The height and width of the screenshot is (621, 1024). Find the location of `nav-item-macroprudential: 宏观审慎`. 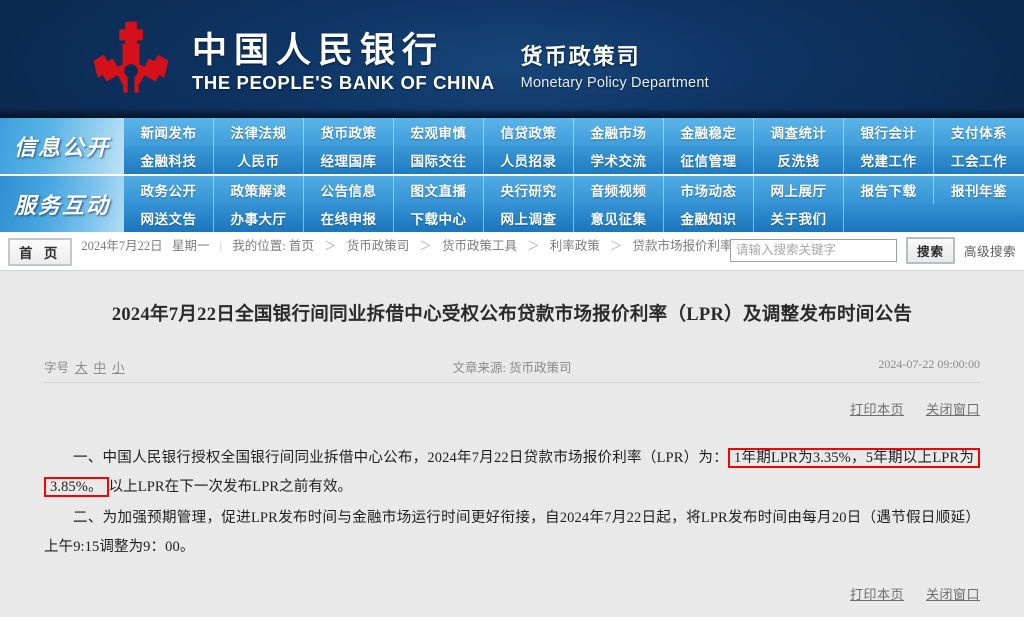

nav-item-macroprudential: 宏观审慎 is located at coordinates (439, 132).